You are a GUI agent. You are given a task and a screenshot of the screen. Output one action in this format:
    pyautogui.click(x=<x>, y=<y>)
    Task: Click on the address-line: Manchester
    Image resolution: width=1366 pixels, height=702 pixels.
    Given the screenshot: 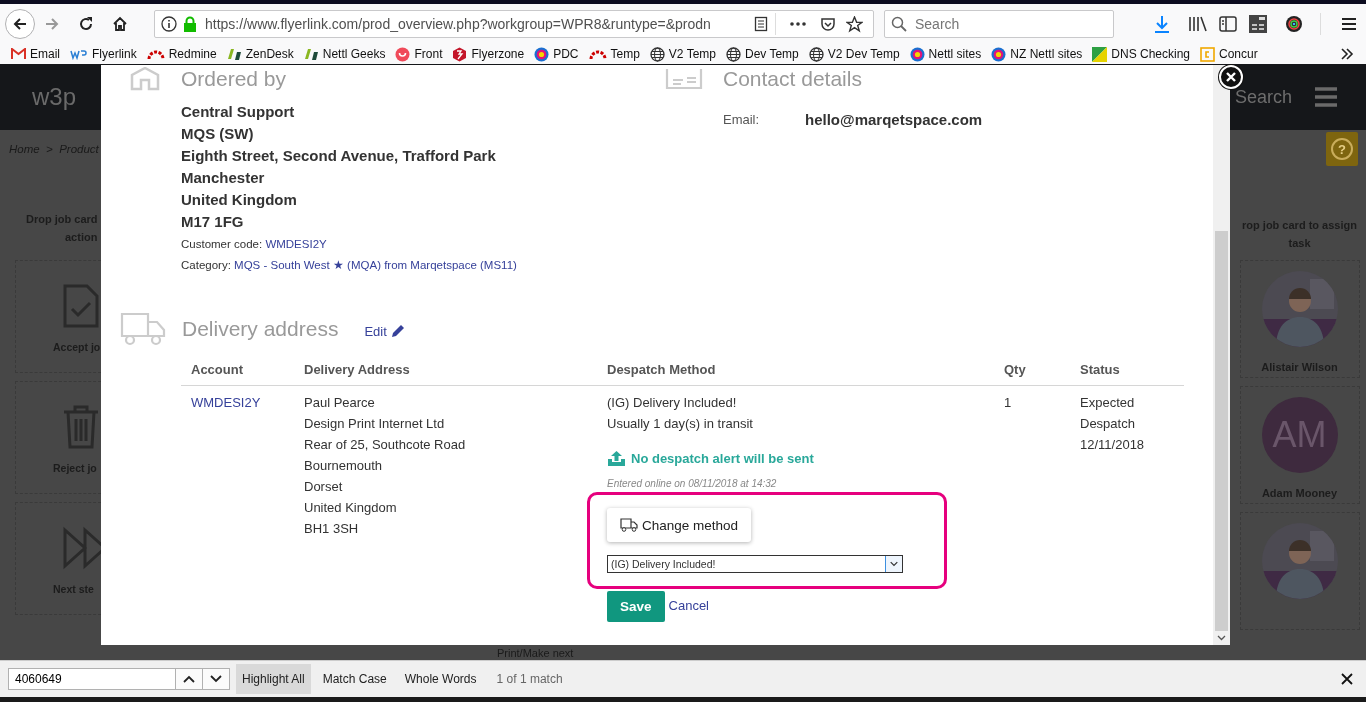 What is the action you would take?
    pyautogui.click(x=223, y=178)
    